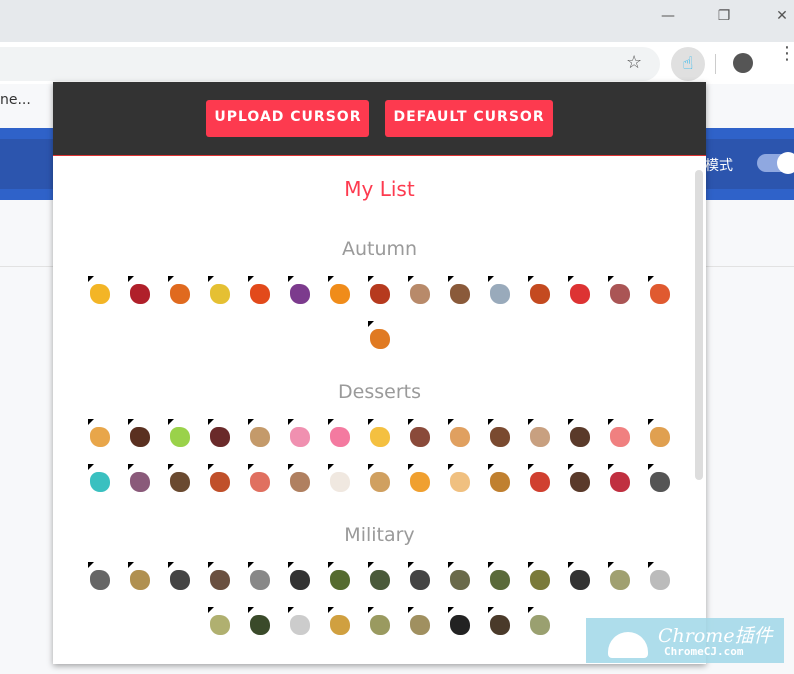 This screenshot has width=794, height=674. What do you see at coordinates (500, 478) in the screenshot?
I see `cursor-item-burger` at bounding box center [500, 478].